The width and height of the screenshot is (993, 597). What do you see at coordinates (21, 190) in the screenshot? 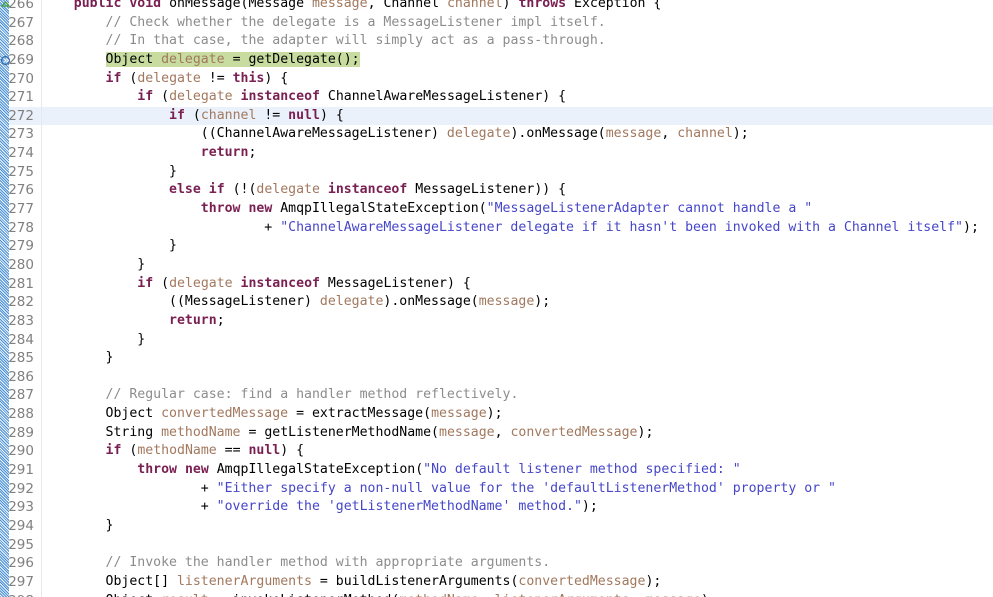
I see `line-number: 276` at bounding box center [21, 190].